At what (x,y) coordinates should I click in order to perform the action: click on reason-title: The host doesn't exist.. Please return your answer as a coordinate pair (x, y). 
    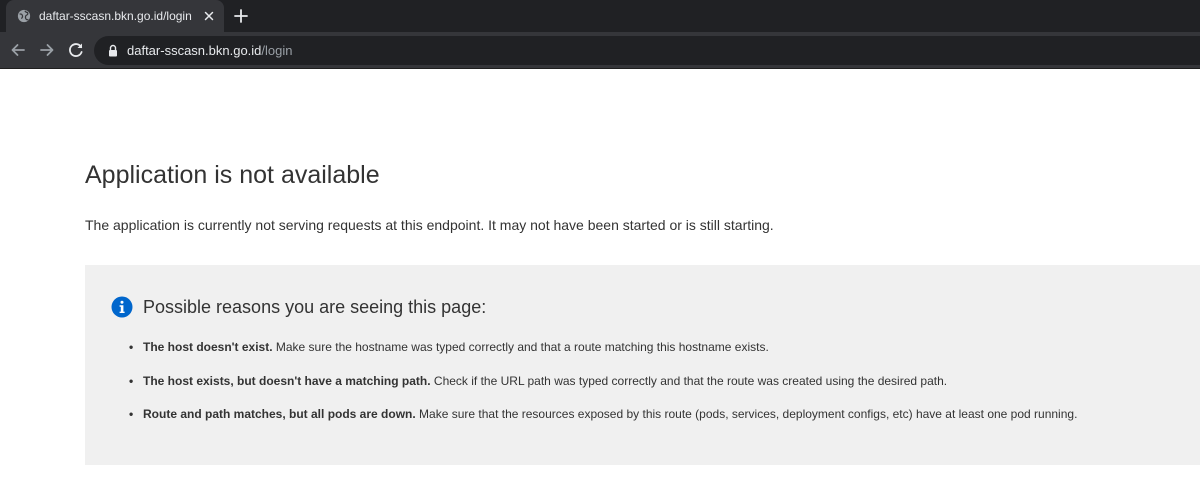
    Looking at the image, I should click on (208, 347).